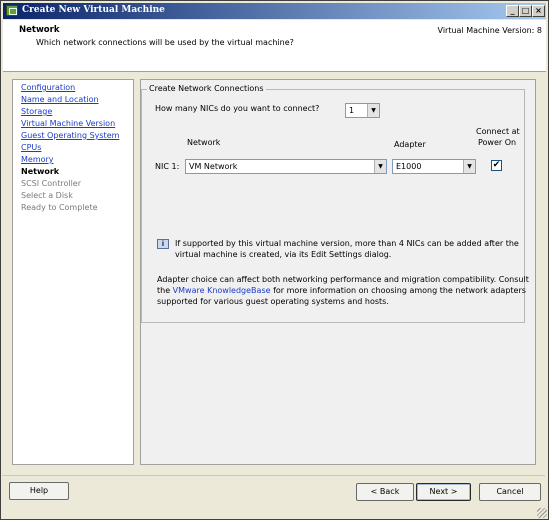  I want to click on step-memory: Memory, so click(37, 159).